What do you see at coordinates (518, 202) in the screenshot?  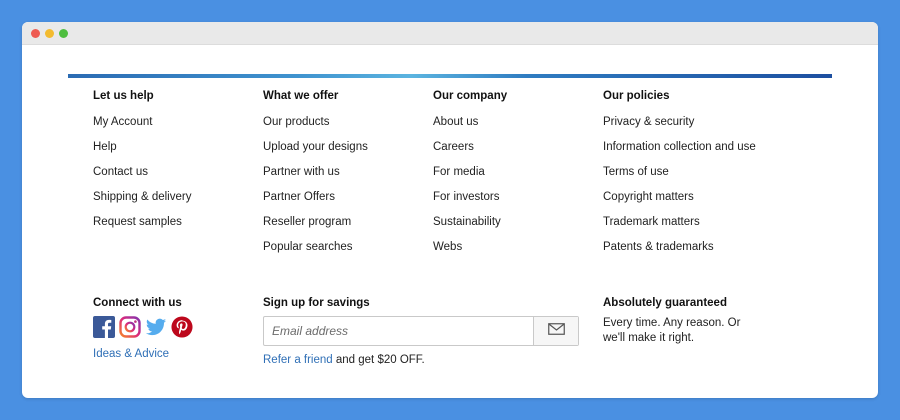 I see `footer-link: For investors` at bounding box center [518, 202].